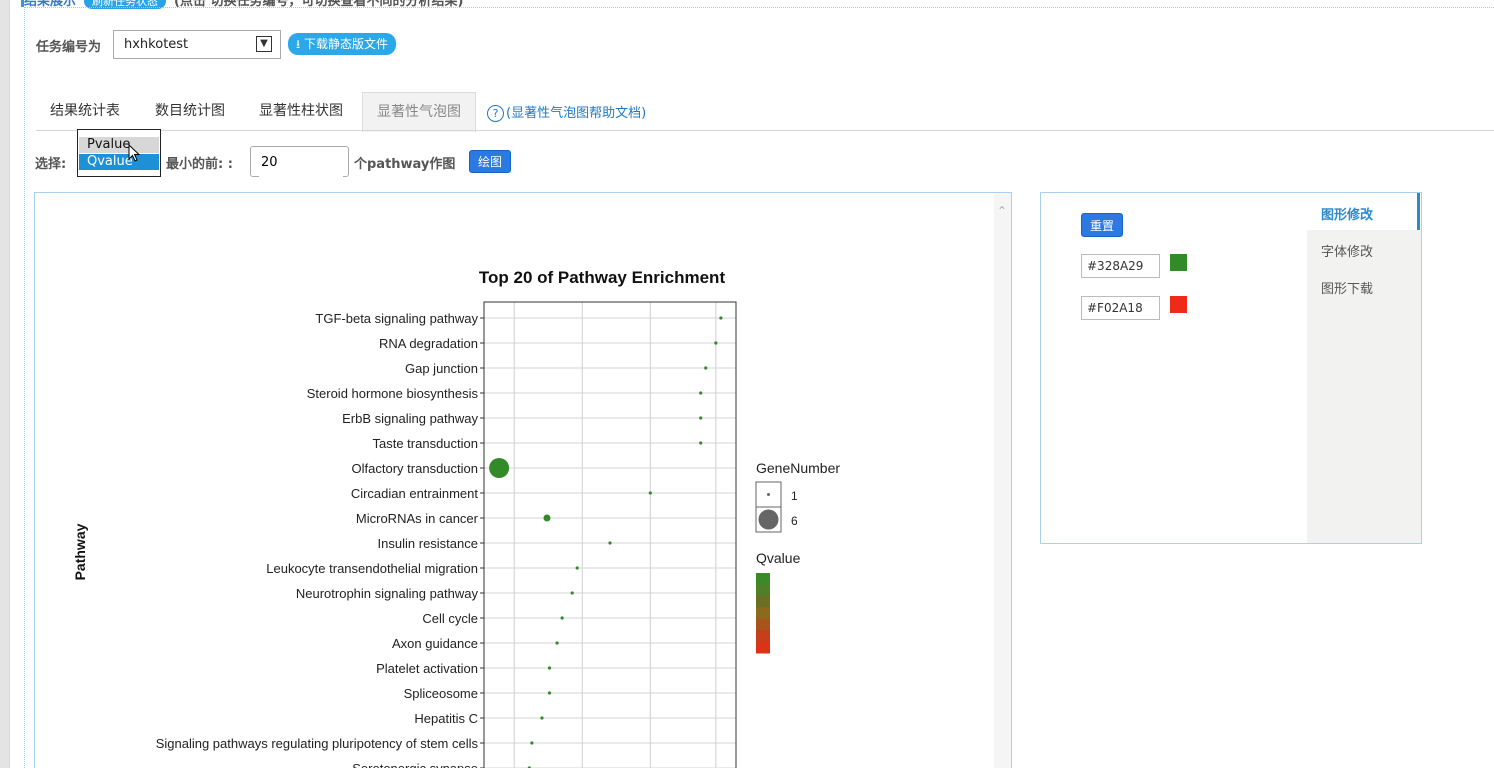 The height and width of the screenshot is (768, 1494). What do you see at coordinates (794, 496) in the screenshot?
I see `legend-size-label-1: 1` at bounding box center [794, 496].